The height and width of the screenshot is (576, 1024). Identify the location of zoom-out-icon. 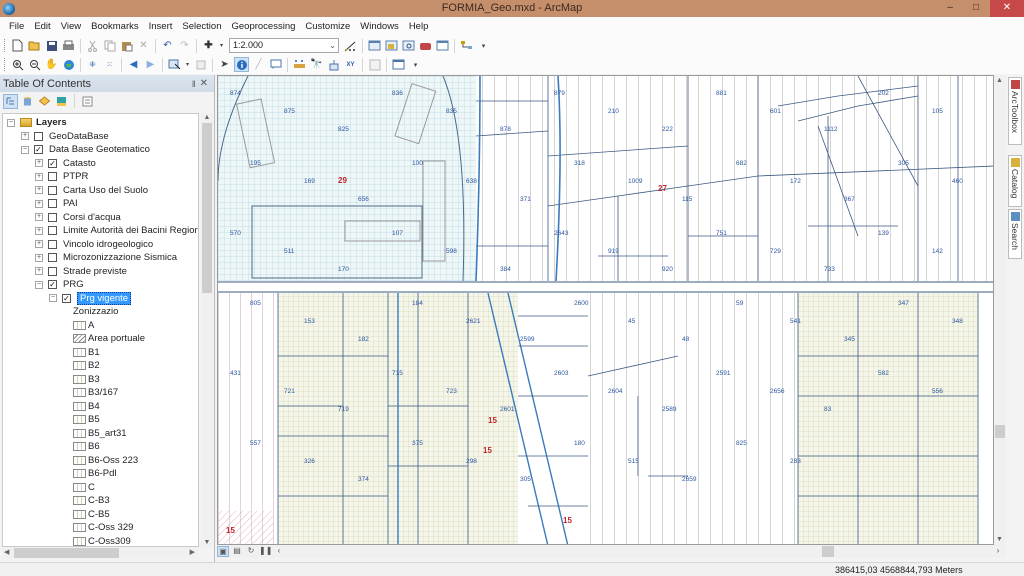
(34, 64).